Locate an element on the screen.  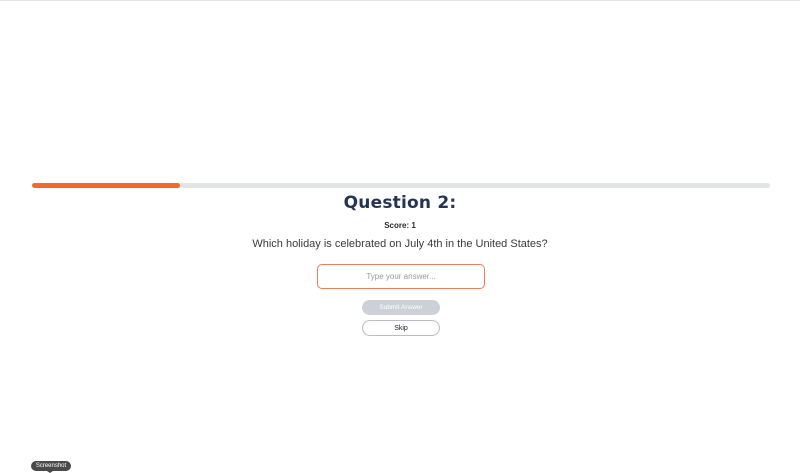
score-label: Score: 1 is located at coordinates (400, 225).